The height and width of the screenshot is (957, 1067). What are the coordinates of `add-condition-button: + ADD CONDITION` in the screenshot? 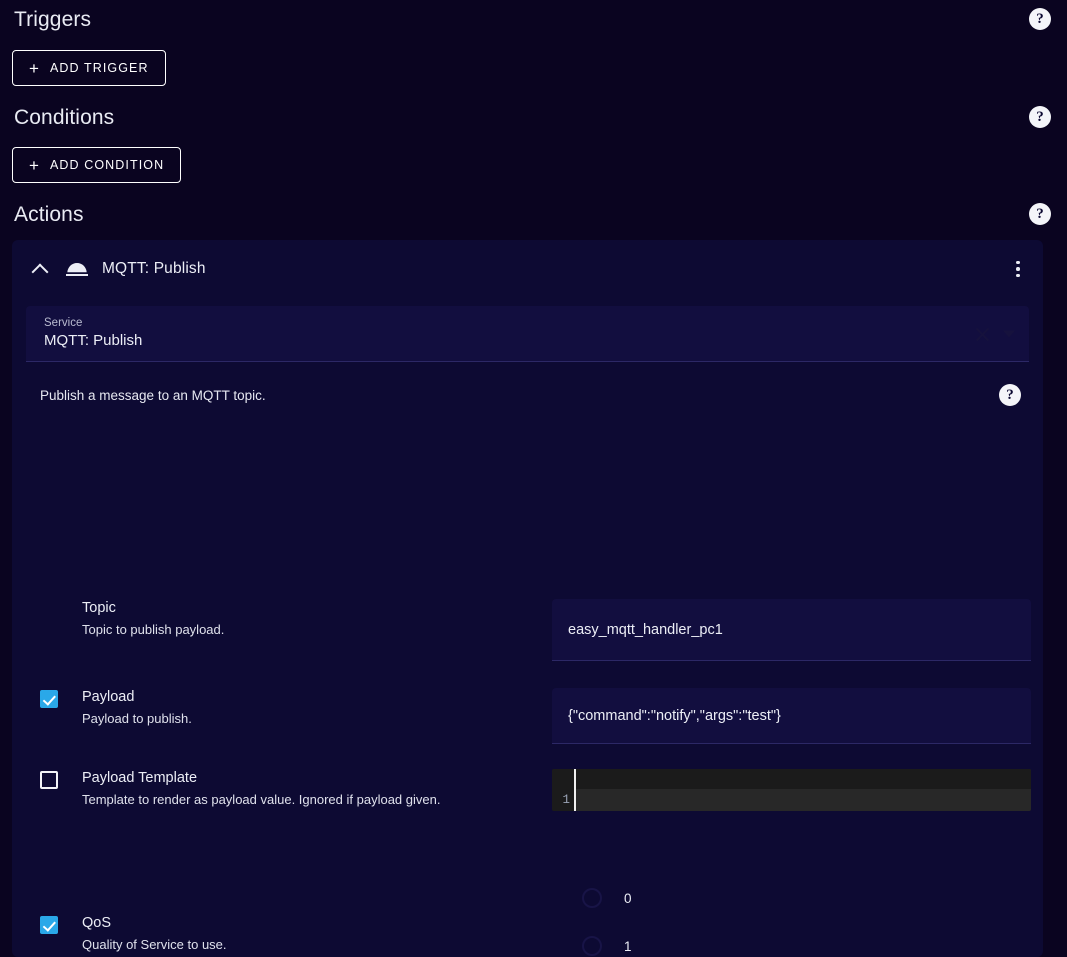 It's located at (97, 165).